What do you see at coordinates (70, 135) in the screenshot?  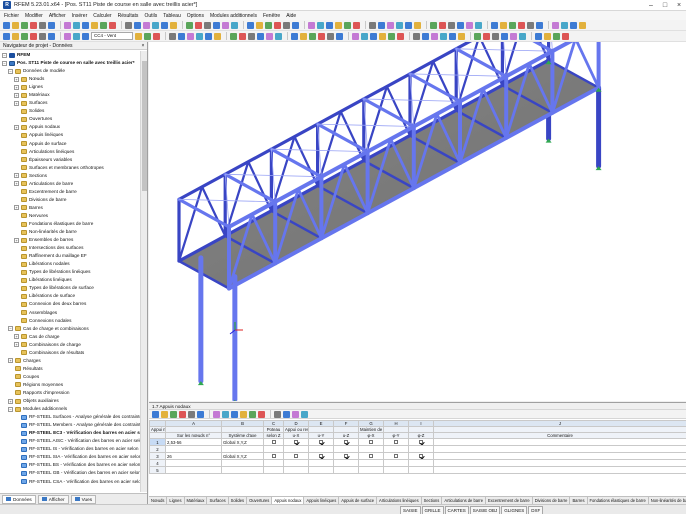 I see `tree-item: Appuis linéiques` at bounding box center [70, 135].